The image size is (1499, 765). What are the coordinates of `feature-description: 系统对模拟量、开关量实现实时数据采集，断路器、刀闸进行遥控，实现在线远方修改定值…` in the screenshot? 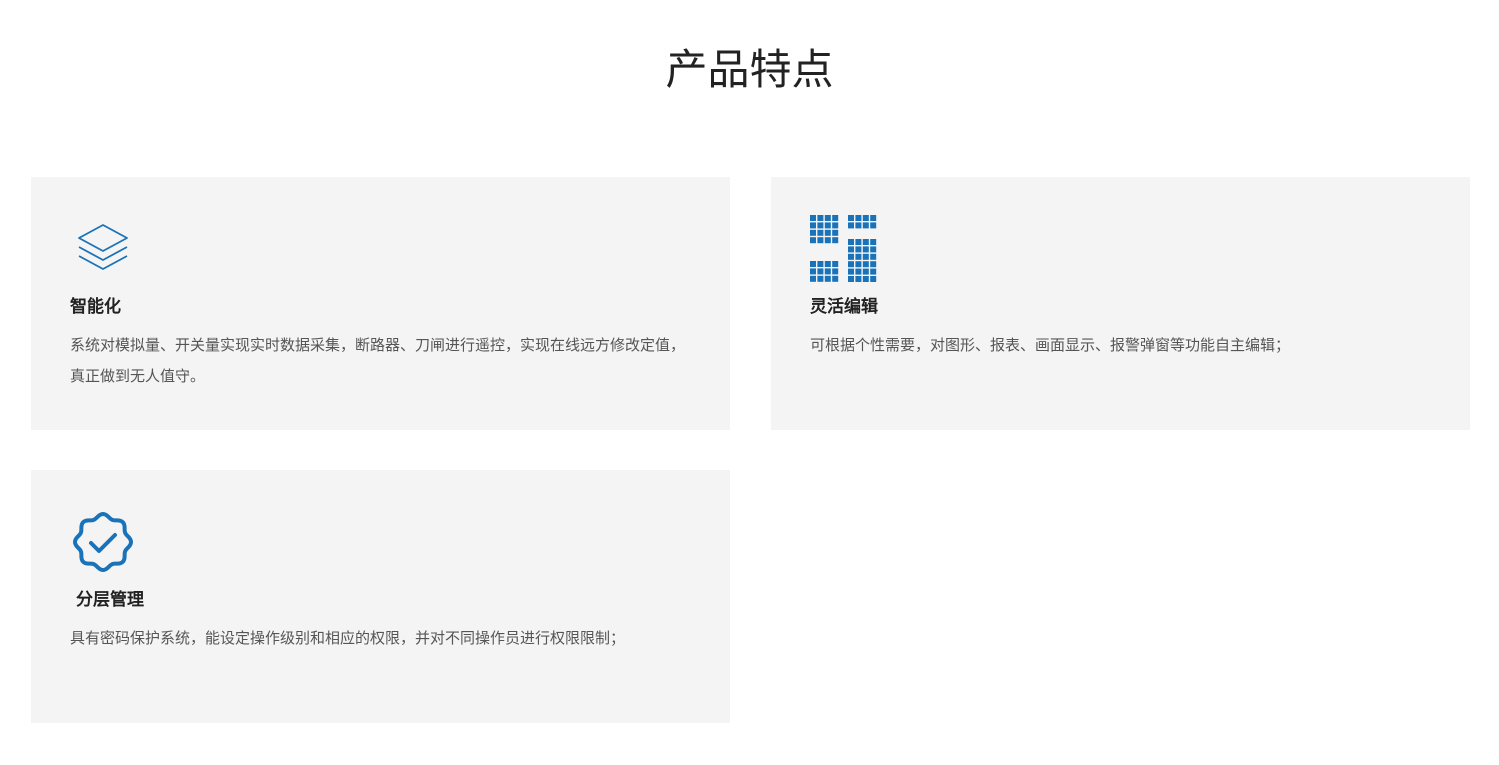 It's located at (378, 360).